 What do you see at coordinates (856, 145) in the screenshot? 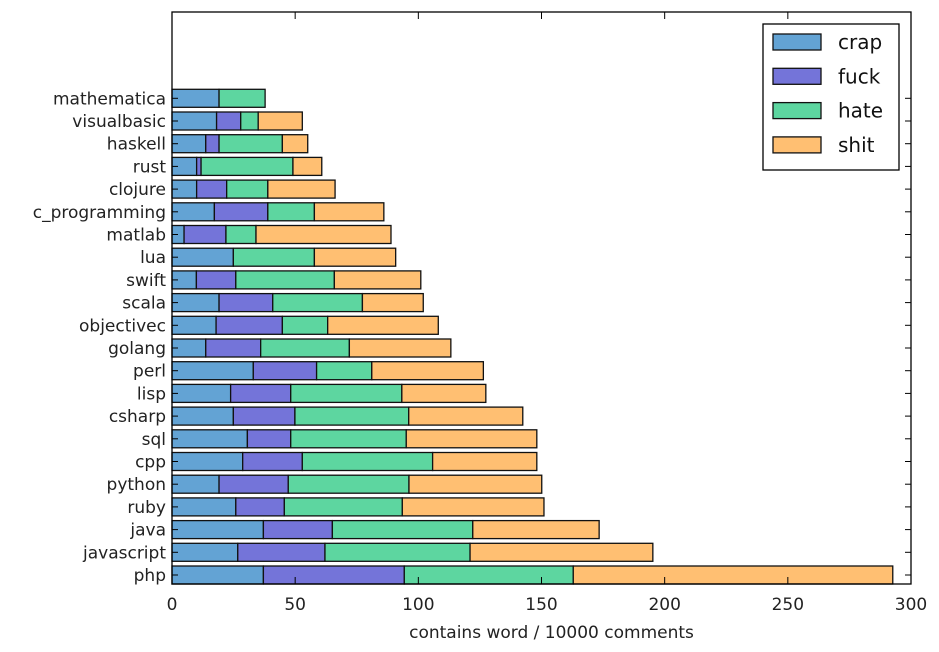
I see `legend-label-shit: shit` at bounding box center [856, 145].